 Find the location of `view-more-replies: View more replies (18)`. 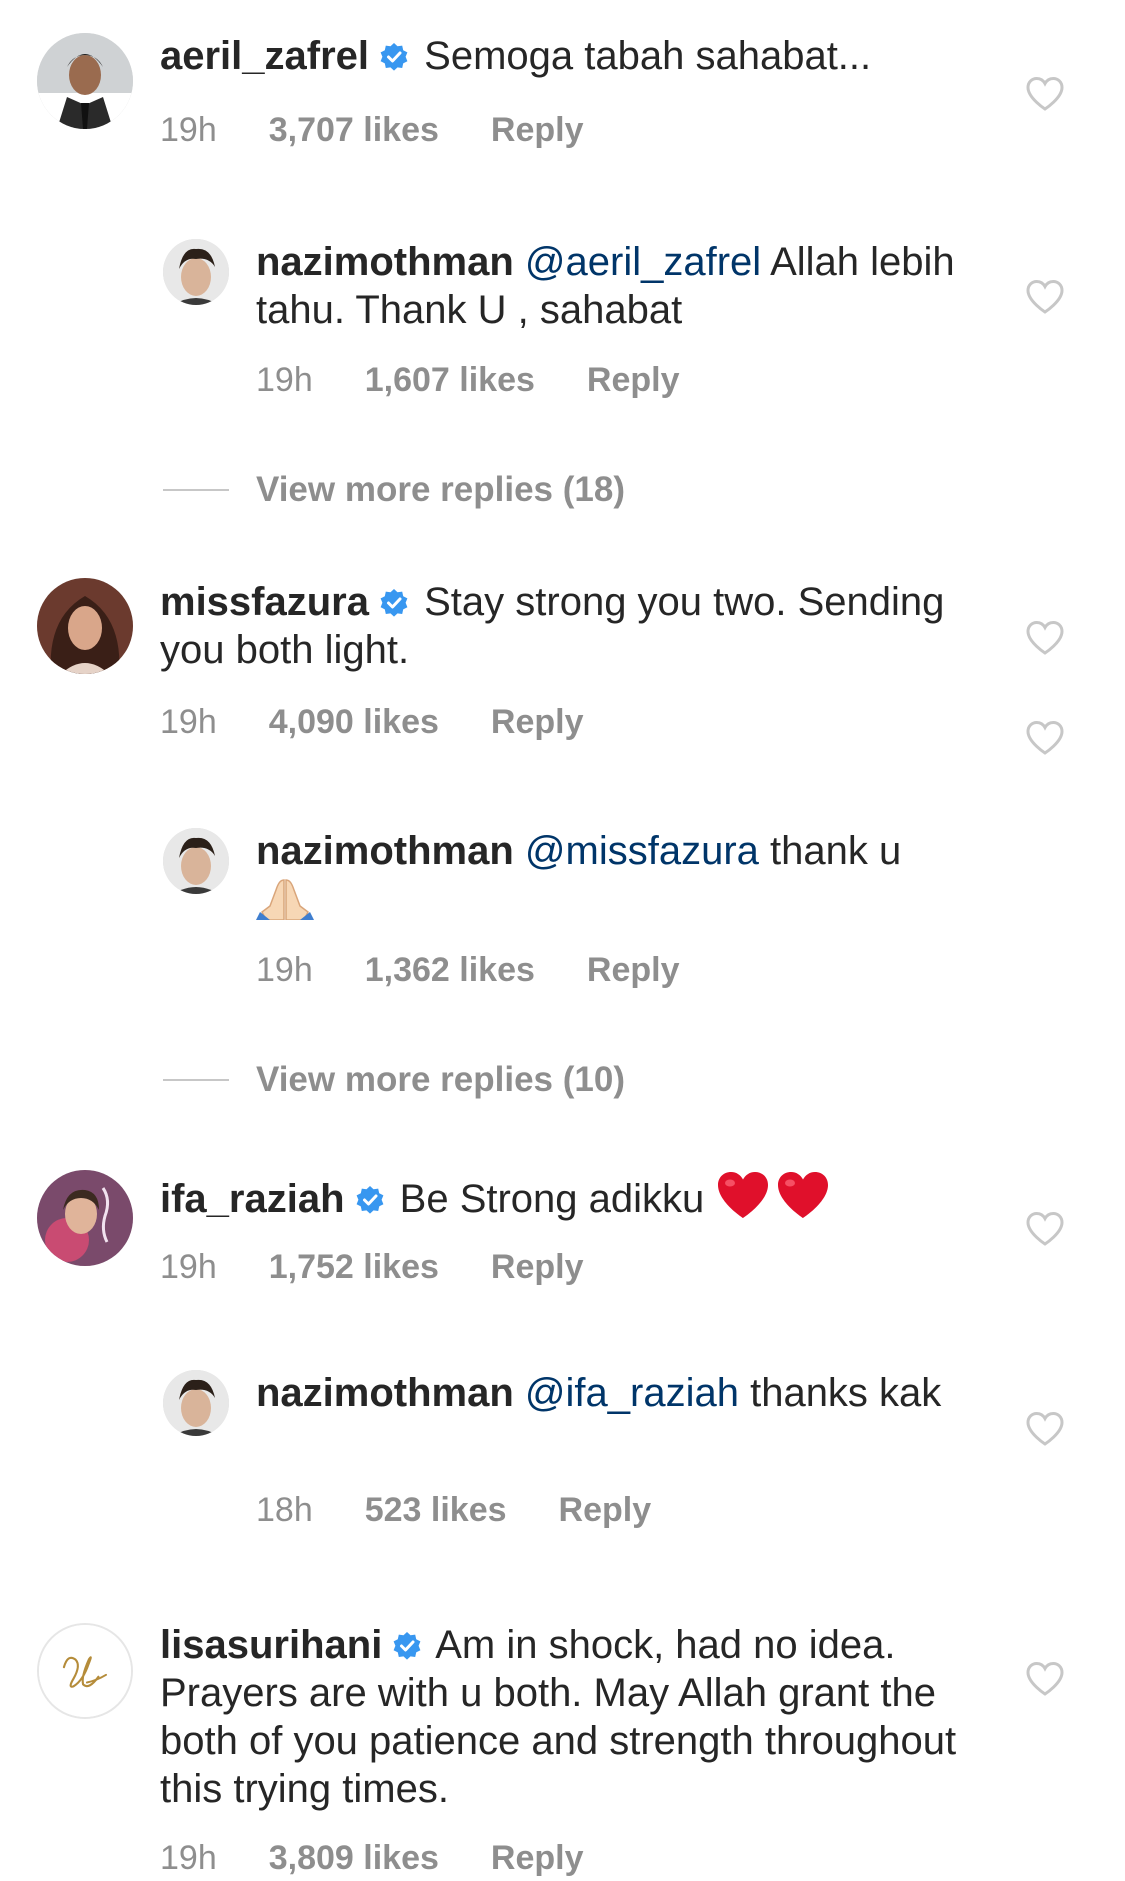

view-more-replies: View more replies (18) is located at coordinates (394, 490).